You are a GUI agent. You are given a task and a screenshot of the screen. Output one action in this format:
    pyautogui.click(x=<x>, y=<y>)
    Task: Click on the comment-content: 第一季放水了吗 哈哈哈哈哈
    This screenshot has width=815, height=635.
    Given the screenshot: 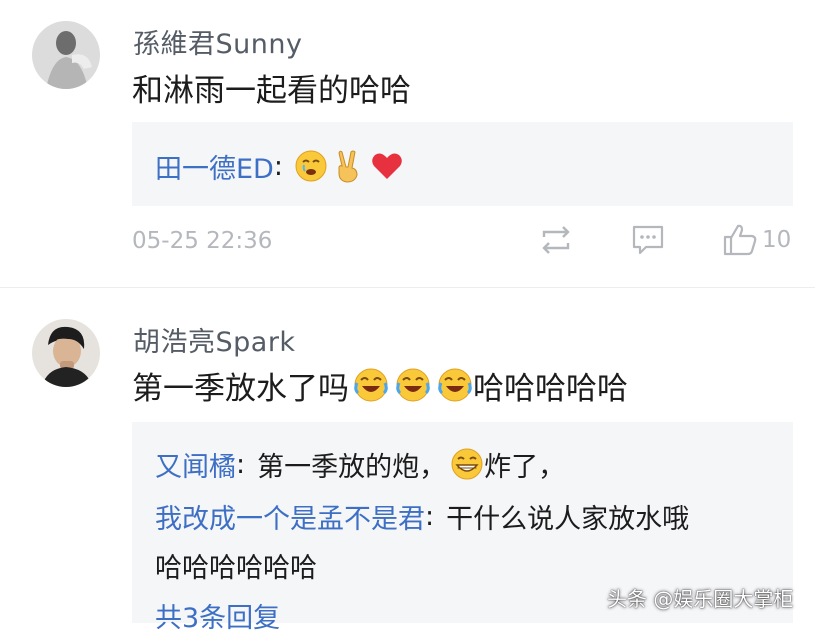 What is the action you would take?
    pyautogui.click(x=380, y=385)
    